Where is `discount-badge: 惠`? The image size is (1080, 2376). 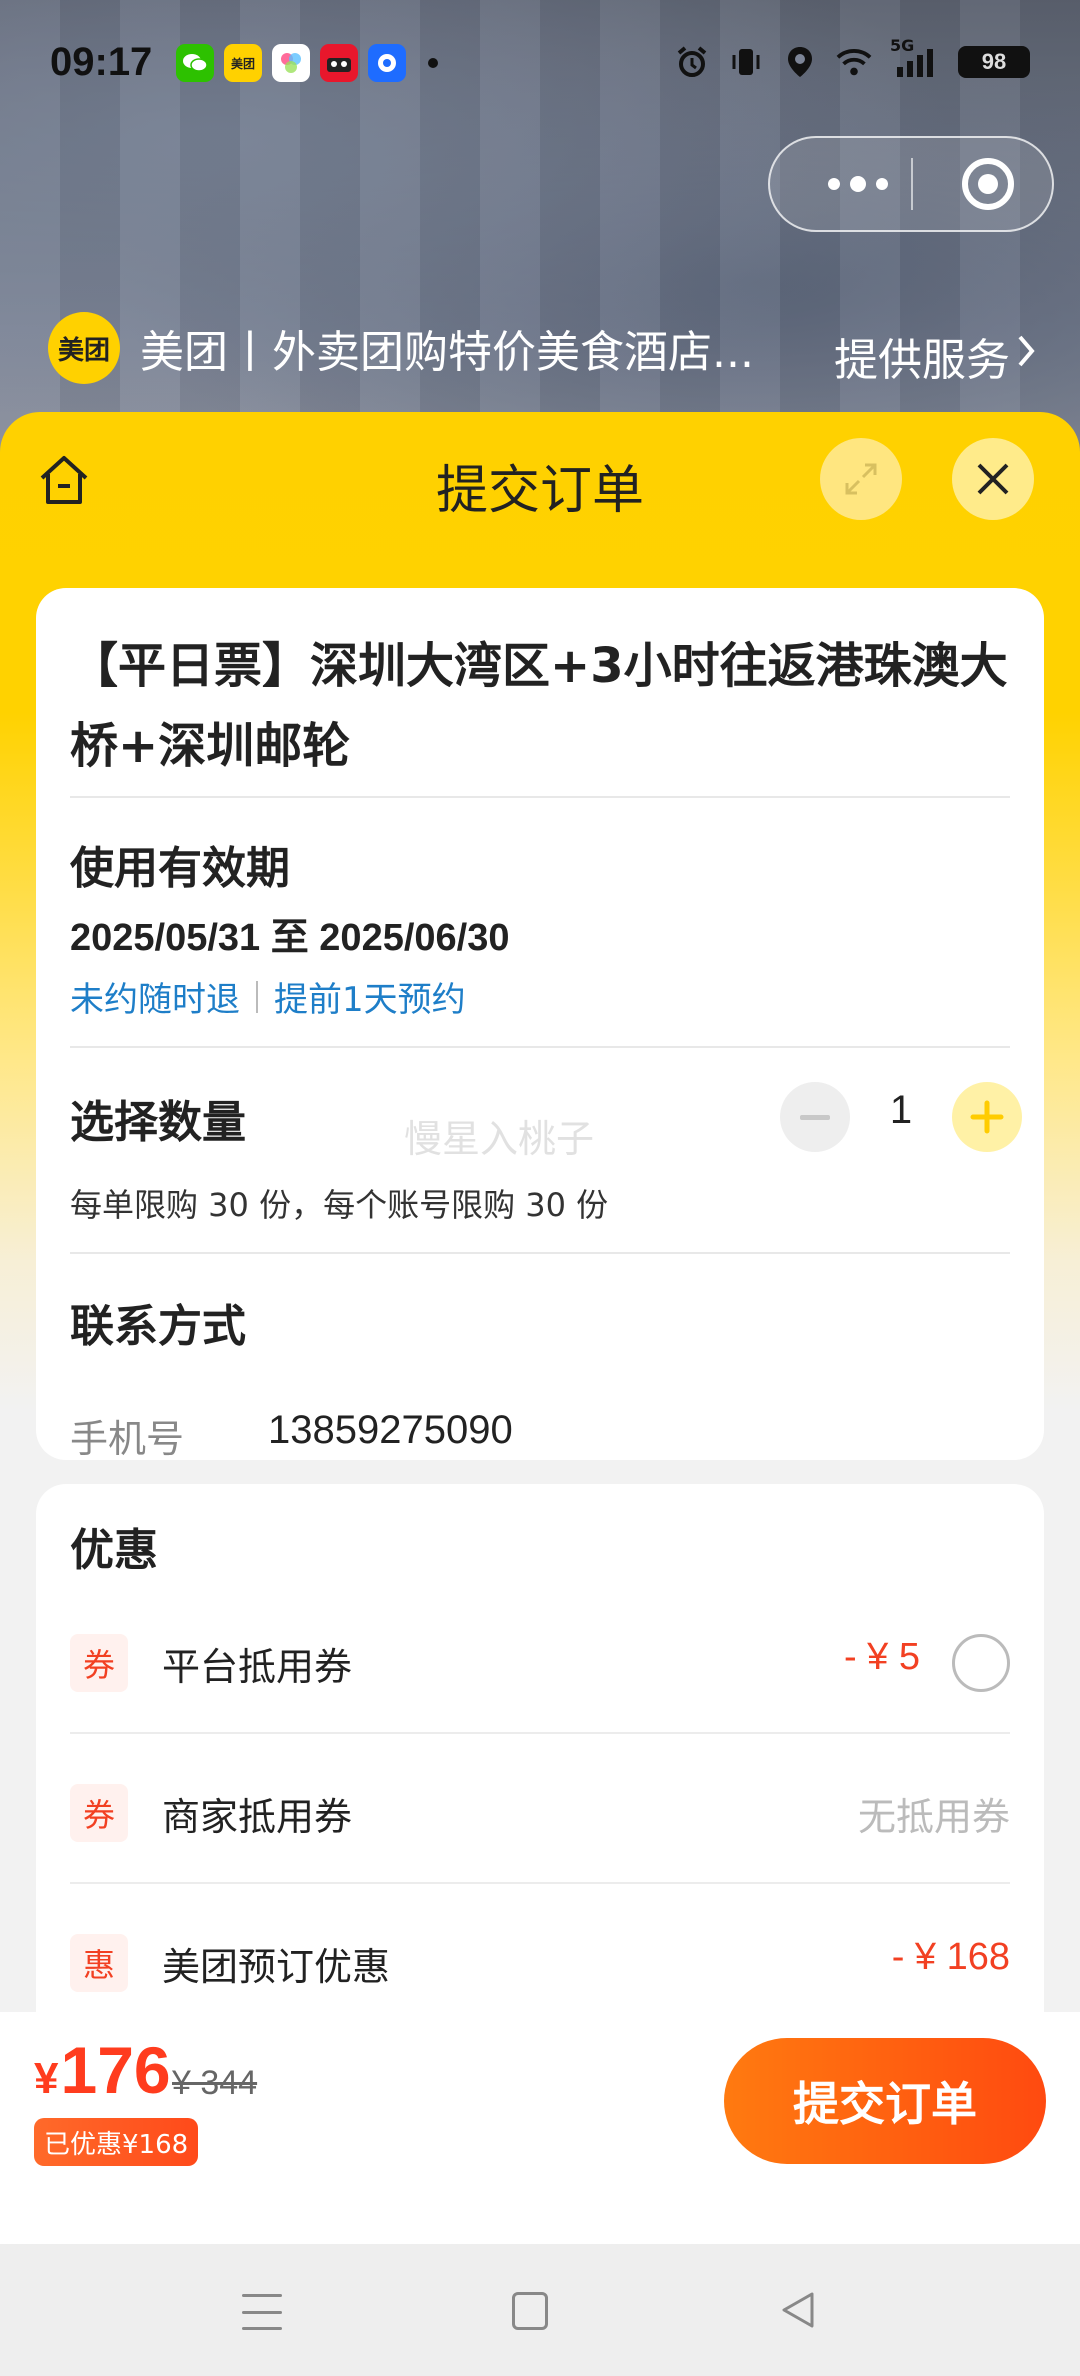 discount-badge: 惠 is located at coordinates (99, 1963).